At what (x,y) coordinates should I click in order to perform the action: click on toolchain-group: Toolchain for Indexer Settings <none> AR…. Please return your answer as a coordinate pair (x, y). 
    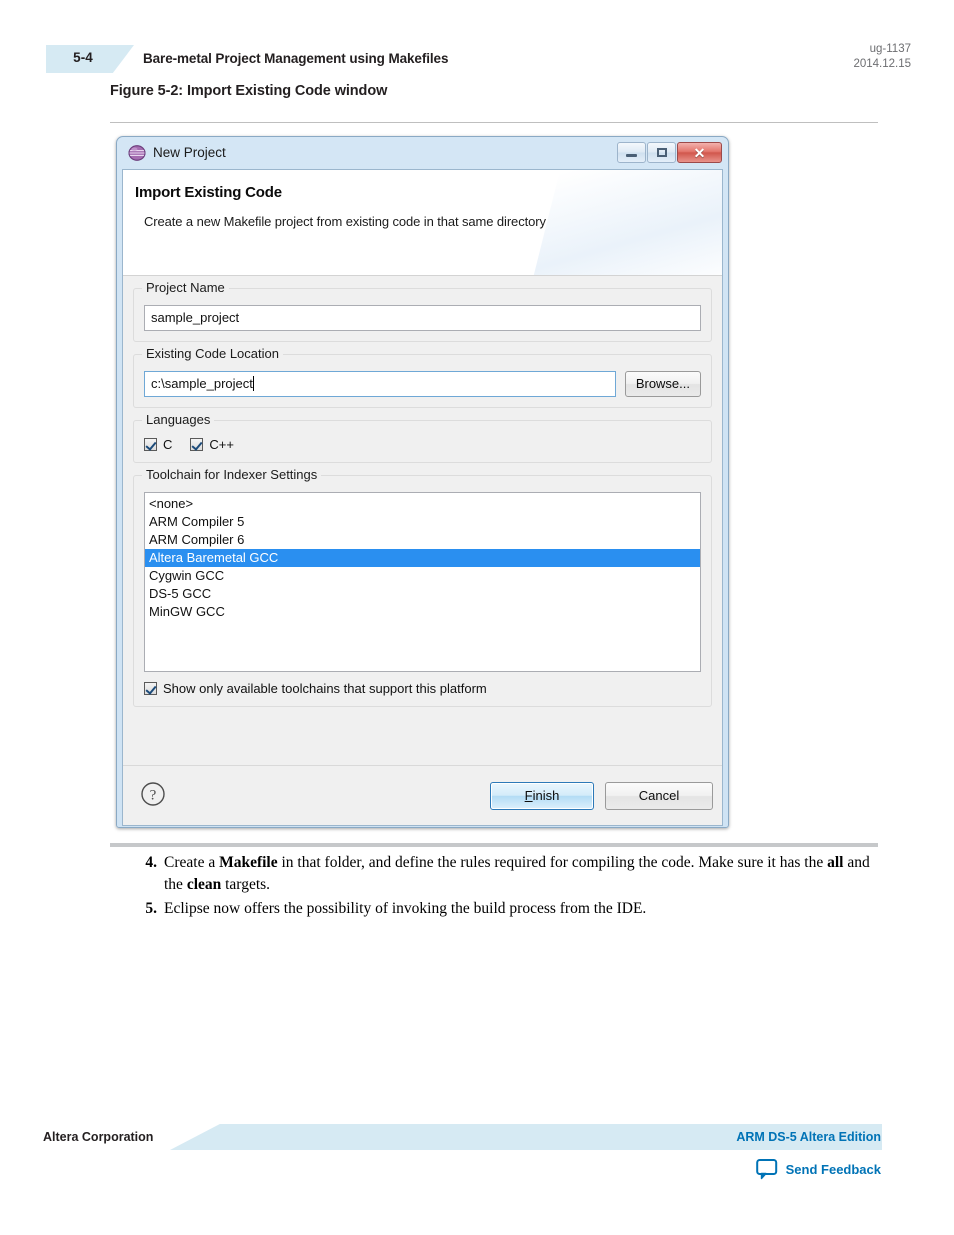
    Looking at the image, I should click on (422, 587).